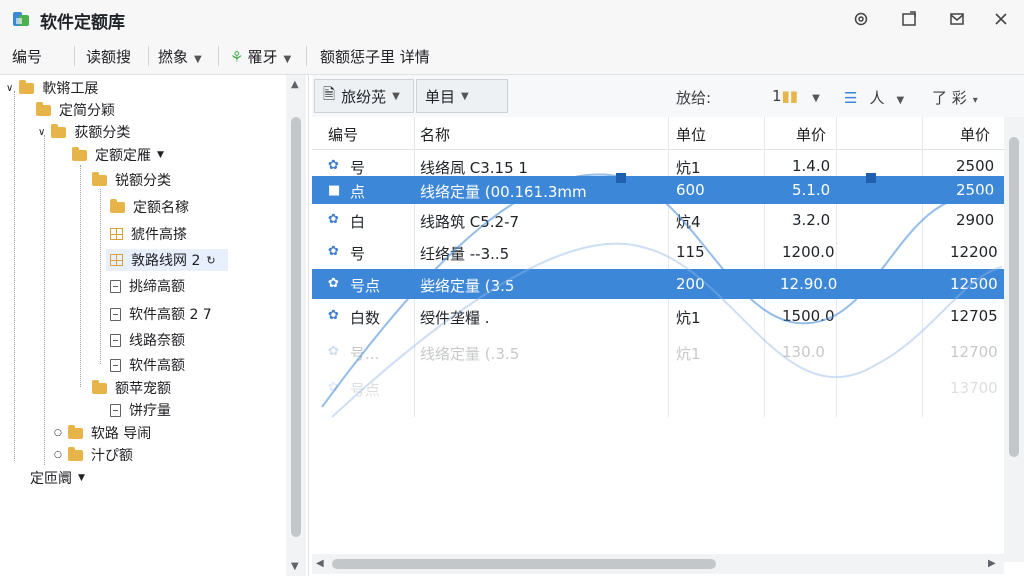 Image resolution: width=1024 pixels, height=576 pixels. What do you see at coordinates (861, 19) in the screenshot?
I see `settings-icon` at bounding box center [861, 19].